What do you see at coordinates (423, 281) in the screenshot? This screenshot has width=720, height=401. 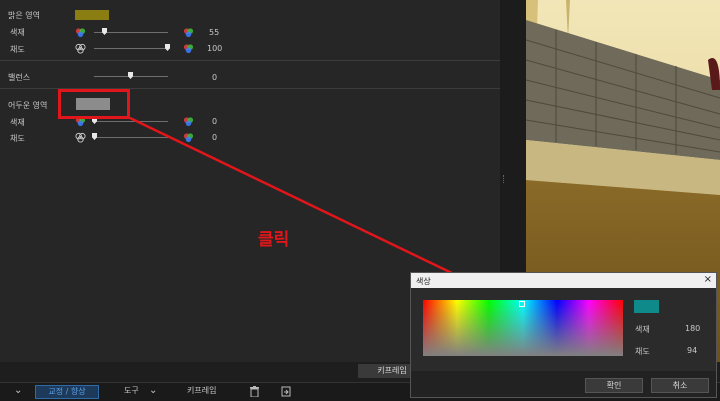 I see `dialog-title: 색상` at bounding box center [423, 281].